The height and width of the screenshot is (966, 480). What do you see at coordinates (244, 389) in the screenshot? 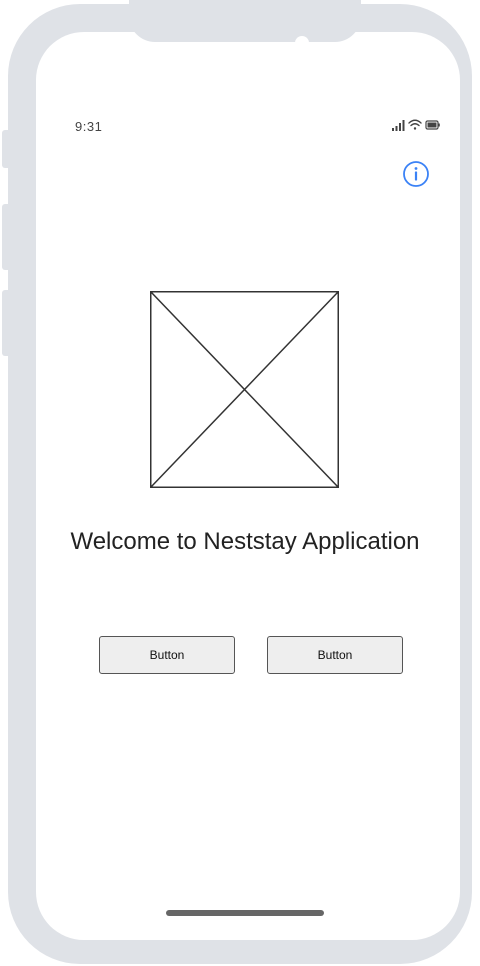
I see `image-placeholder-icon` at bounding box center [244, 389].